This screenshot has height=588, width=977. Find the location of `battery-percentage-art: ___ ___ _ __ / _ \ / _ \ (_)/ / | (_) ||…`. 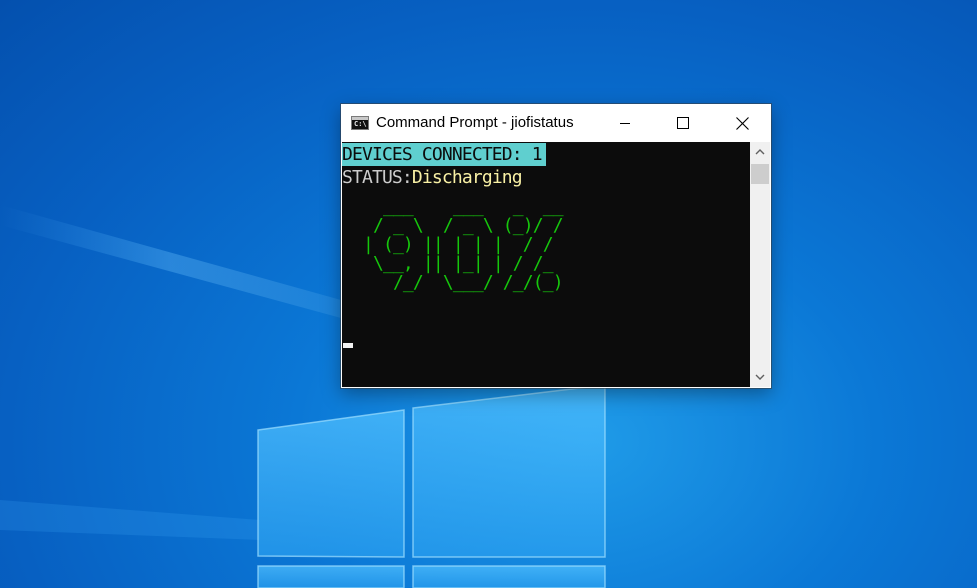

battery-percentage-art: ___ ___ _ __ / _ \ / _ \ (_)/ / | (_) ||… is located at coordinates (463, 244).